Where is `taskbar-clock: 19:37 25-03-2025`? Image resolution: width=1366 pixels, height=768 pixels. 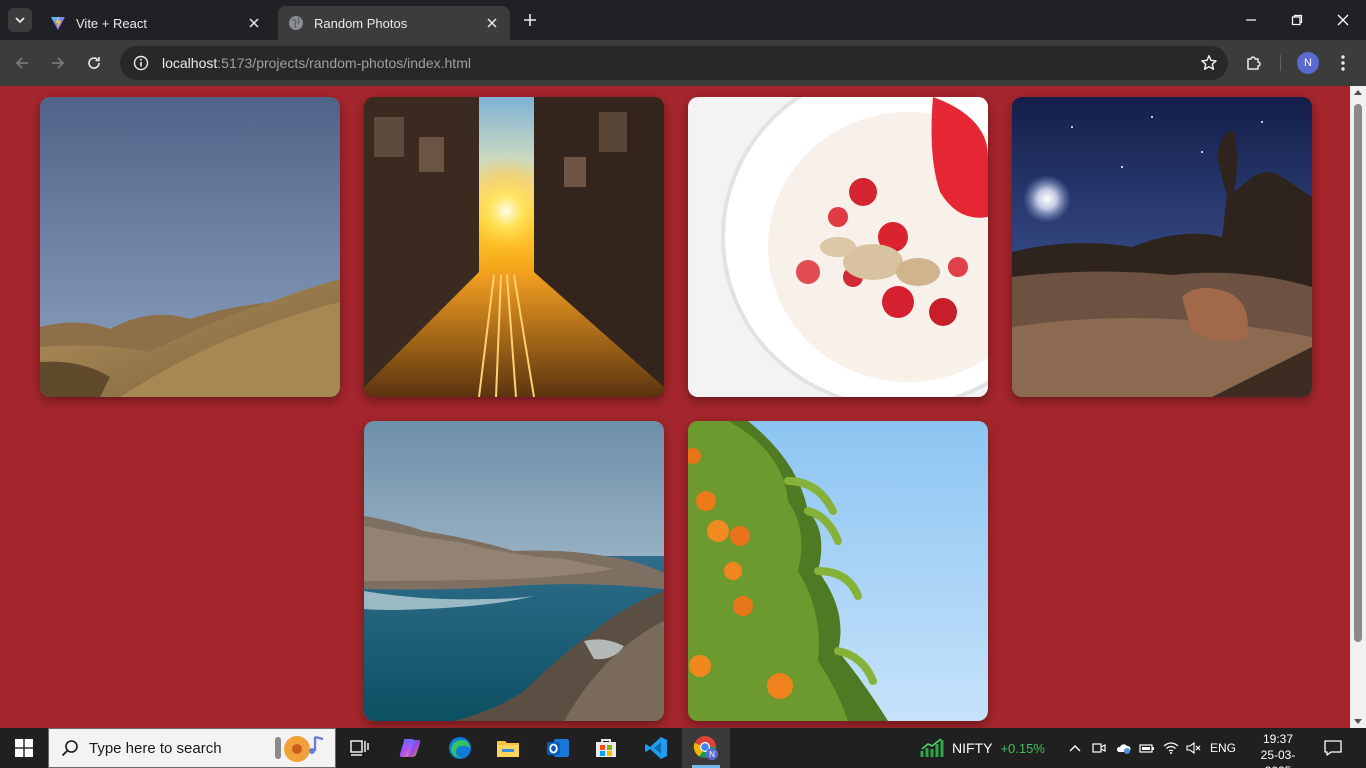 taskbar-clock: 19:37 25-03-2025 is located at coordinates (1278, 749).